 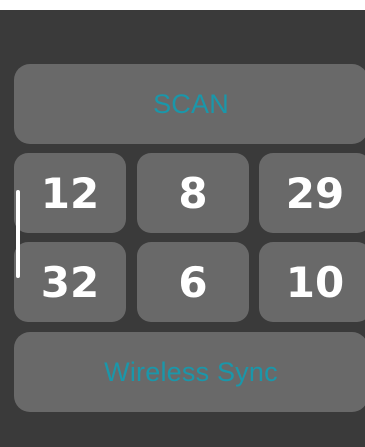 I want to click on value-tile-number: 29, so click(x=315, y=193).